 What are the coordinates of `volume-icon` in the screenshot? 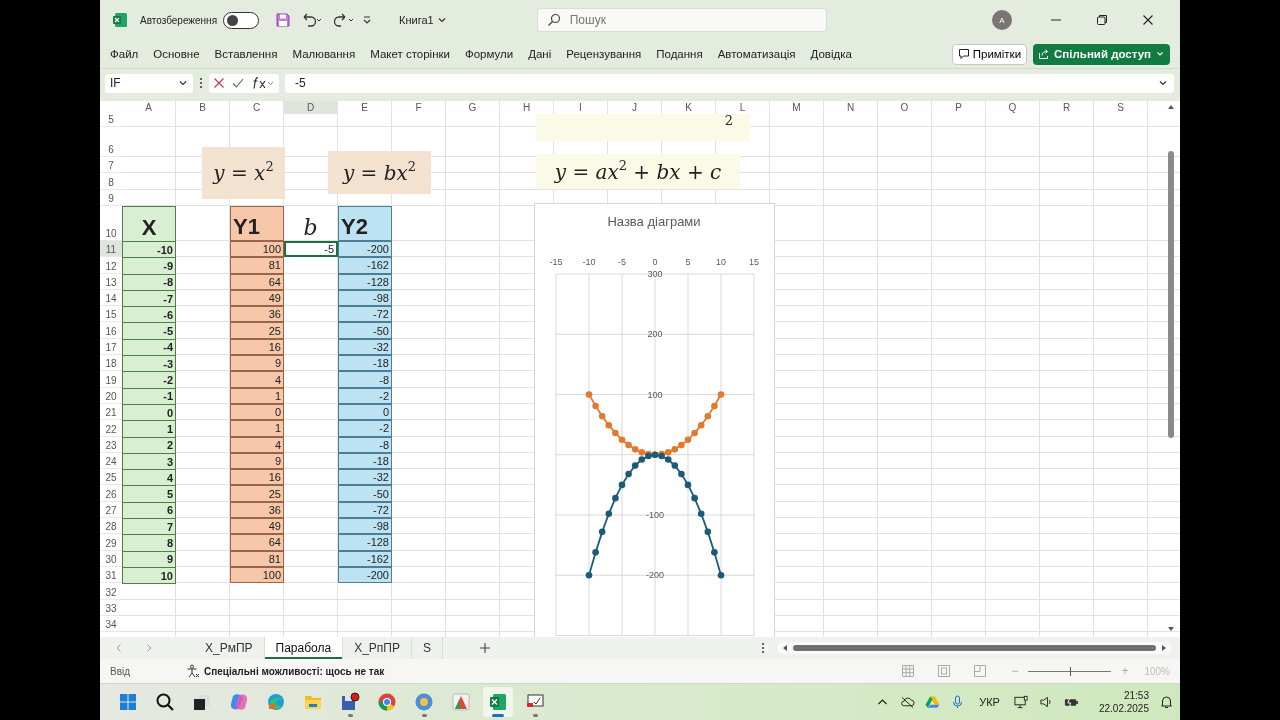 It's located at (1046, 702).